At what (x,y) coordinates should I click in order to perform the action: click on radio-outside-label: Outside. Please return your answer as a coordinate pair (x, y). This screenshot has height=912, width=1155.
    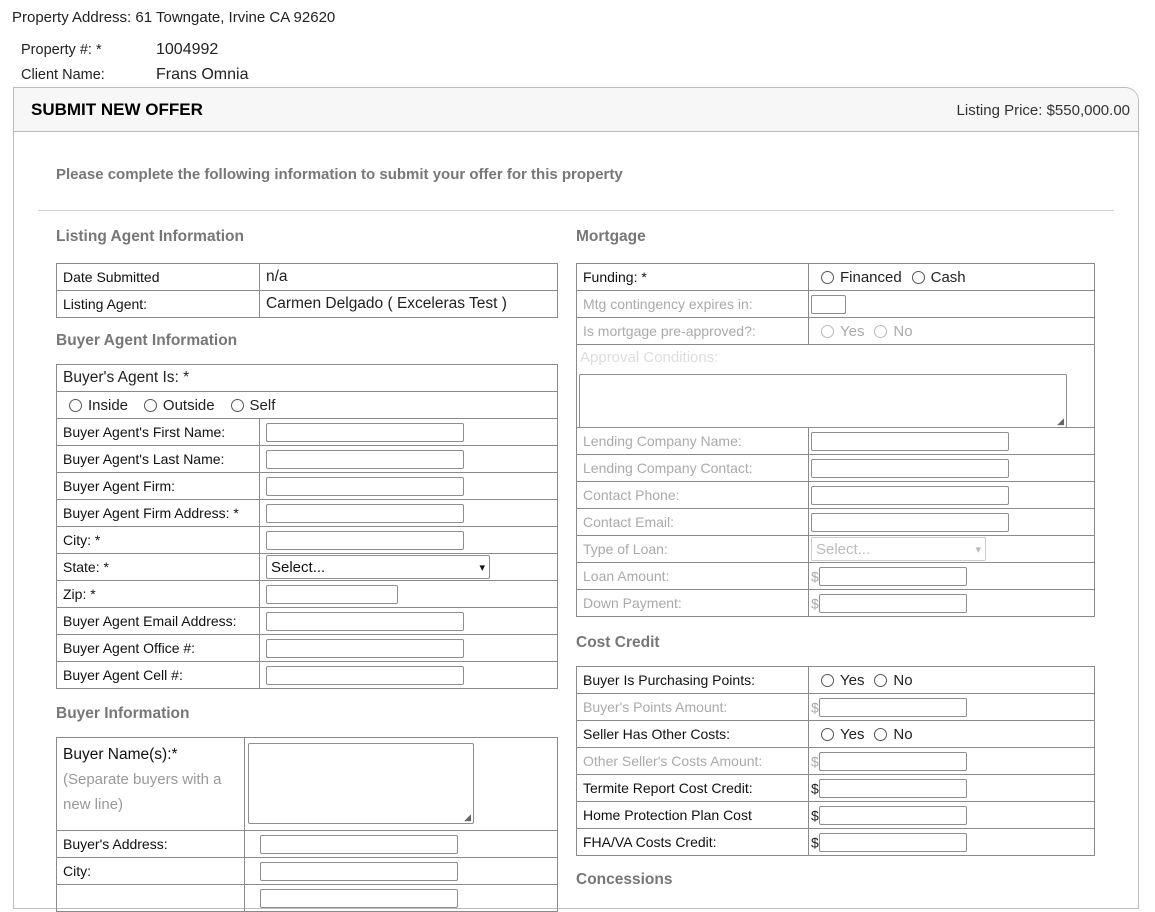
    Looking at the image, I should click on (188, 405).